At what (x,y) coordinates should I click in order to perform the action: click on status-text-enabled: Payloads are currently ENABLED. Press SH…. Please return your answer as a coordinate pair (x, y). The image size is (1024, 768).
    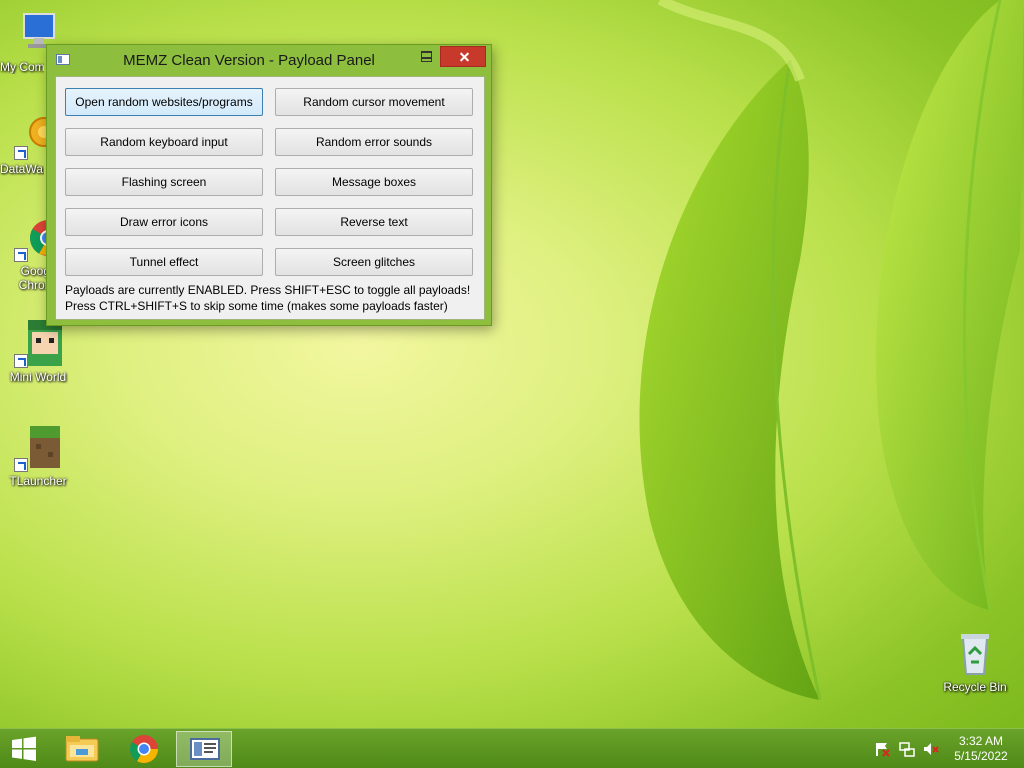
    Looking at the image, I should click on (268, 290).